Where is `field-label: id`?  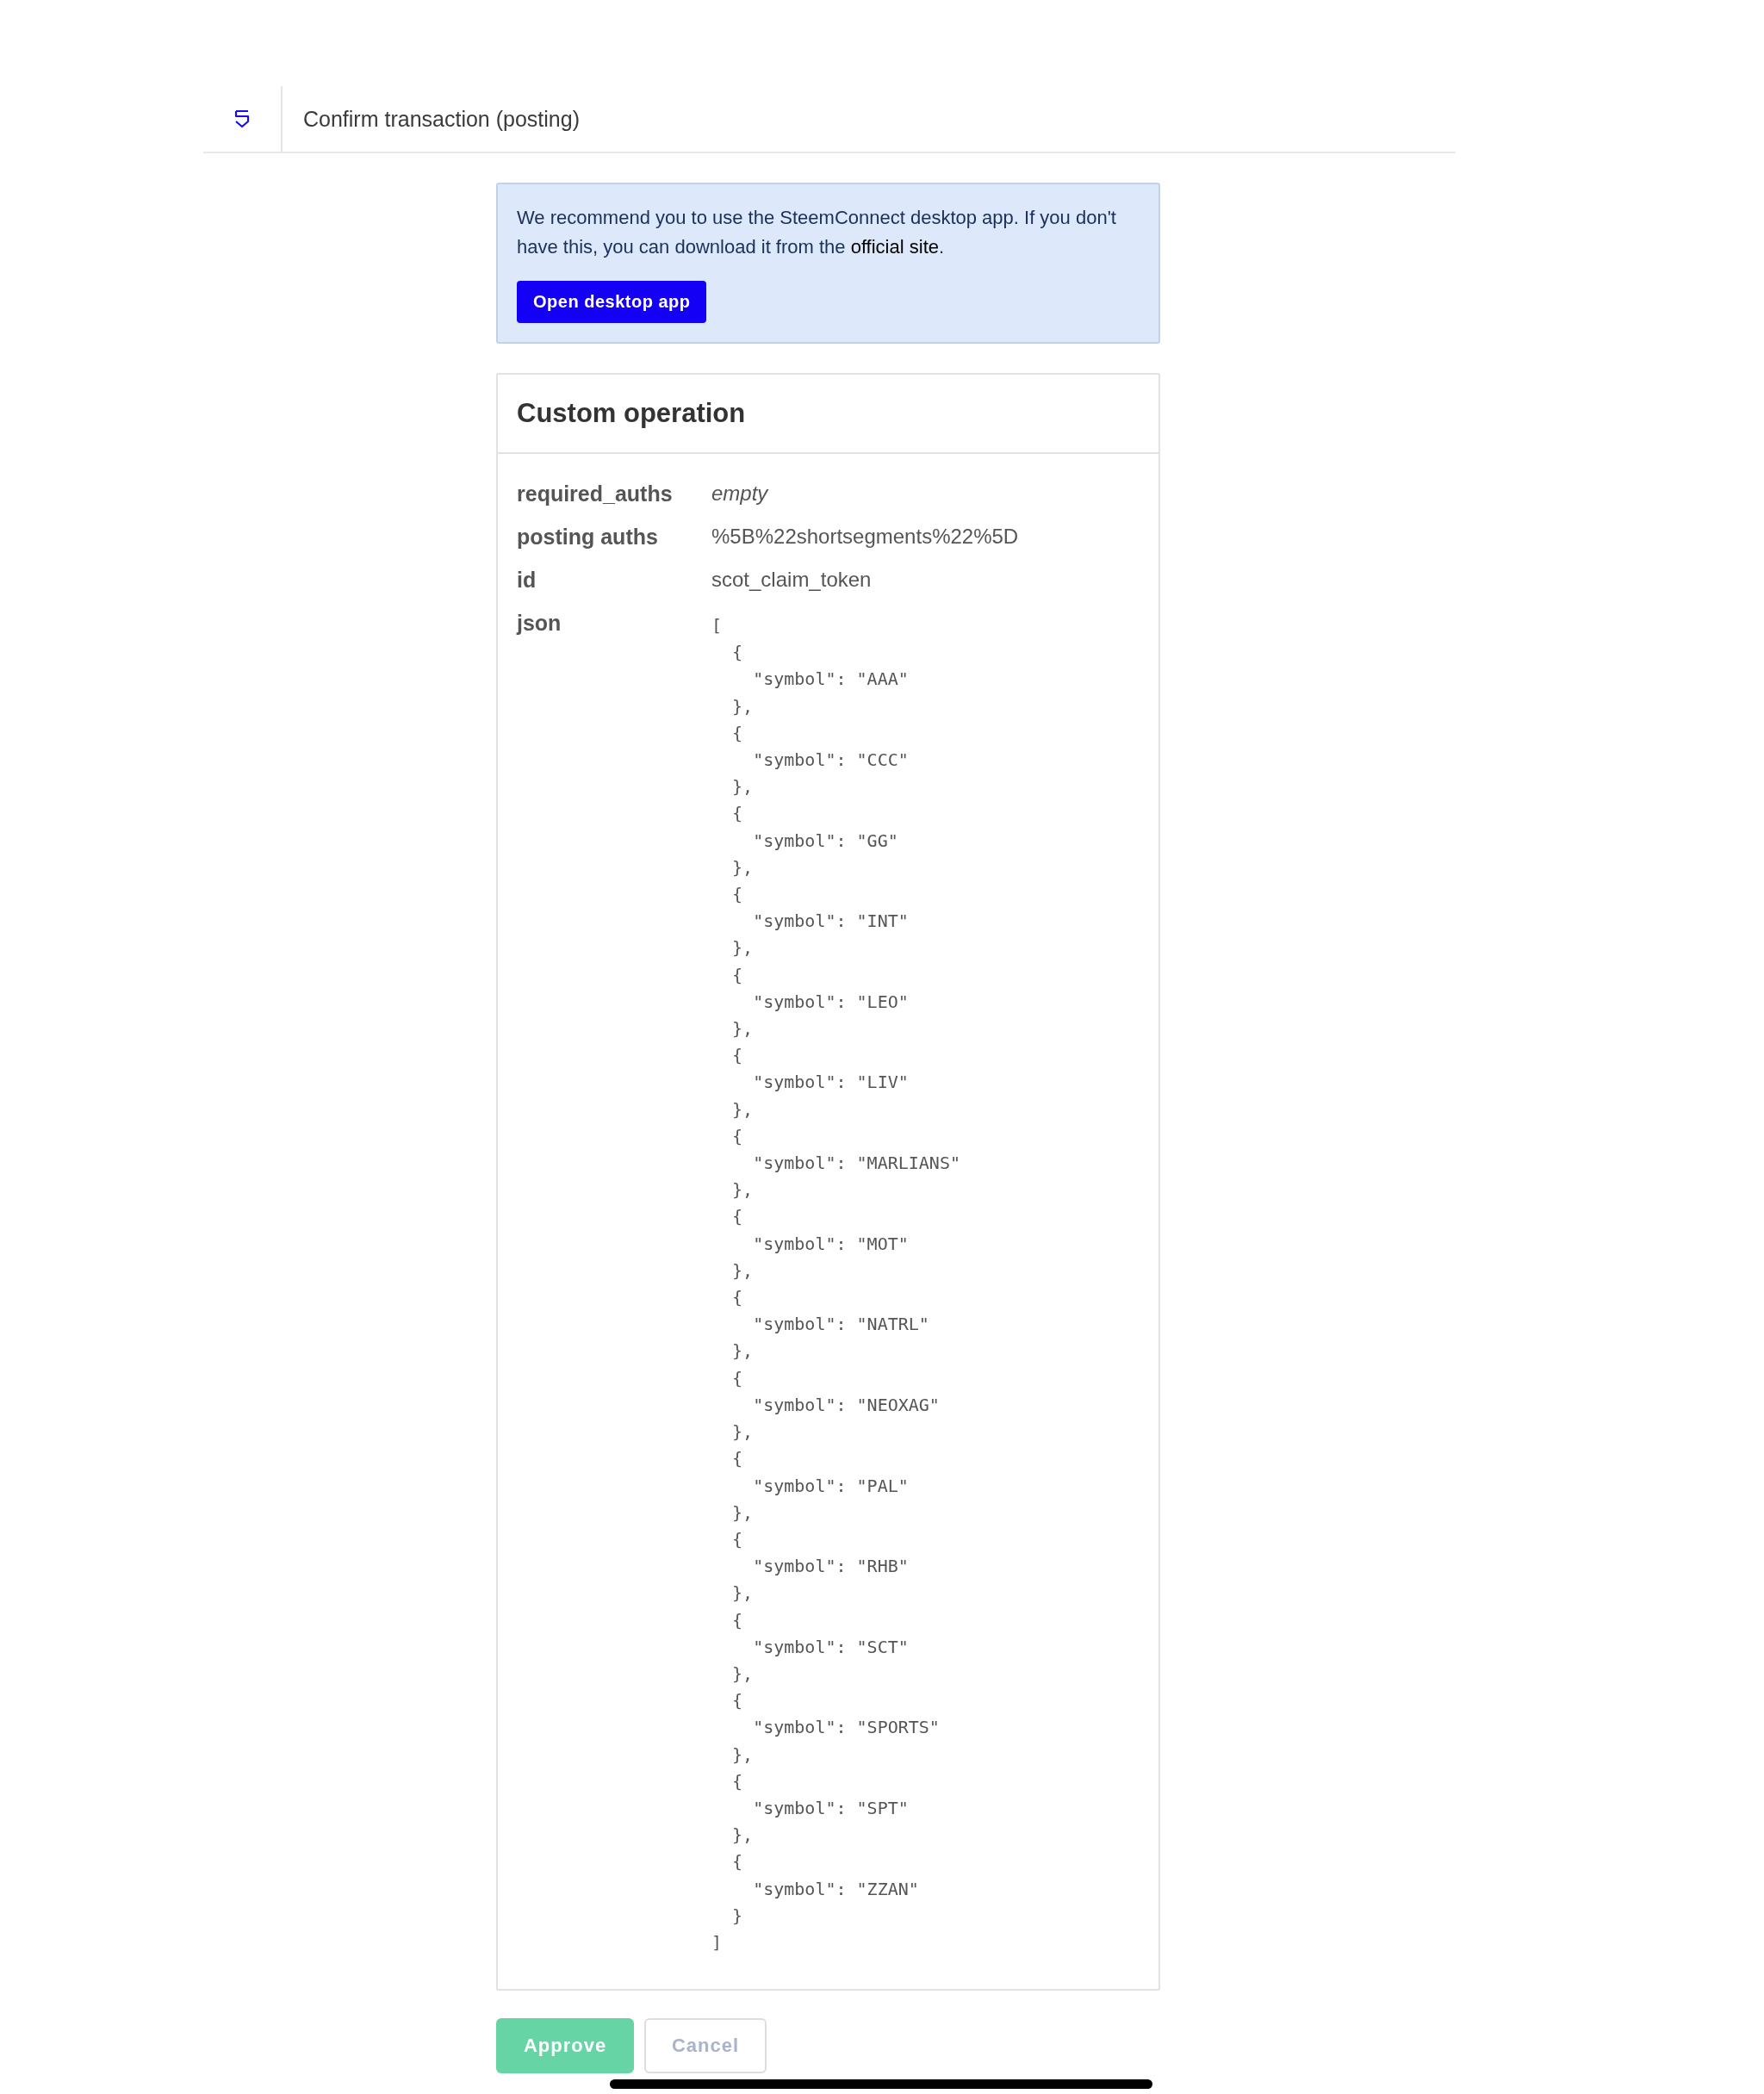
field-label: id is located at coordinates (527, 580).